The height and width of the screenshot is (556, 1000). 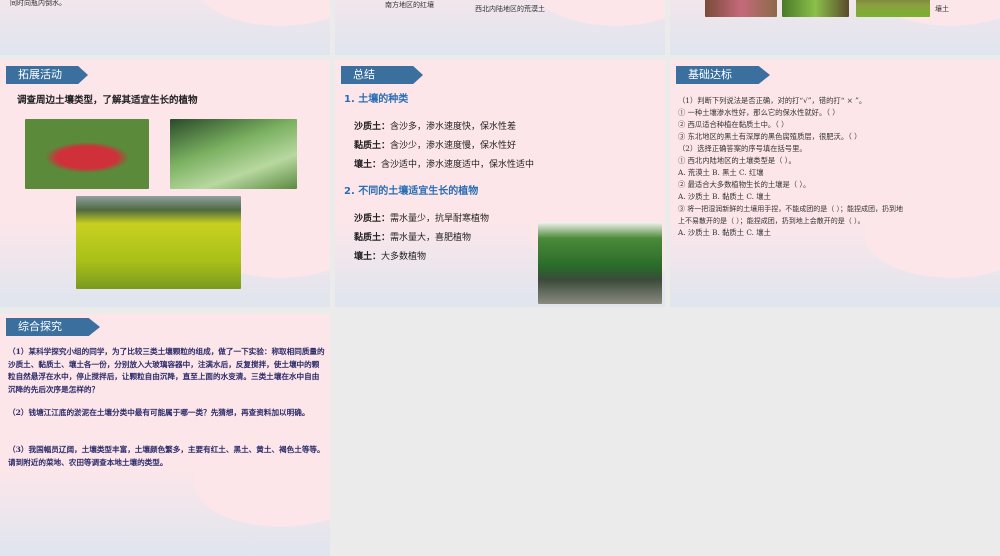 I want to click on vegetables-image, so click(x=815, y=8).